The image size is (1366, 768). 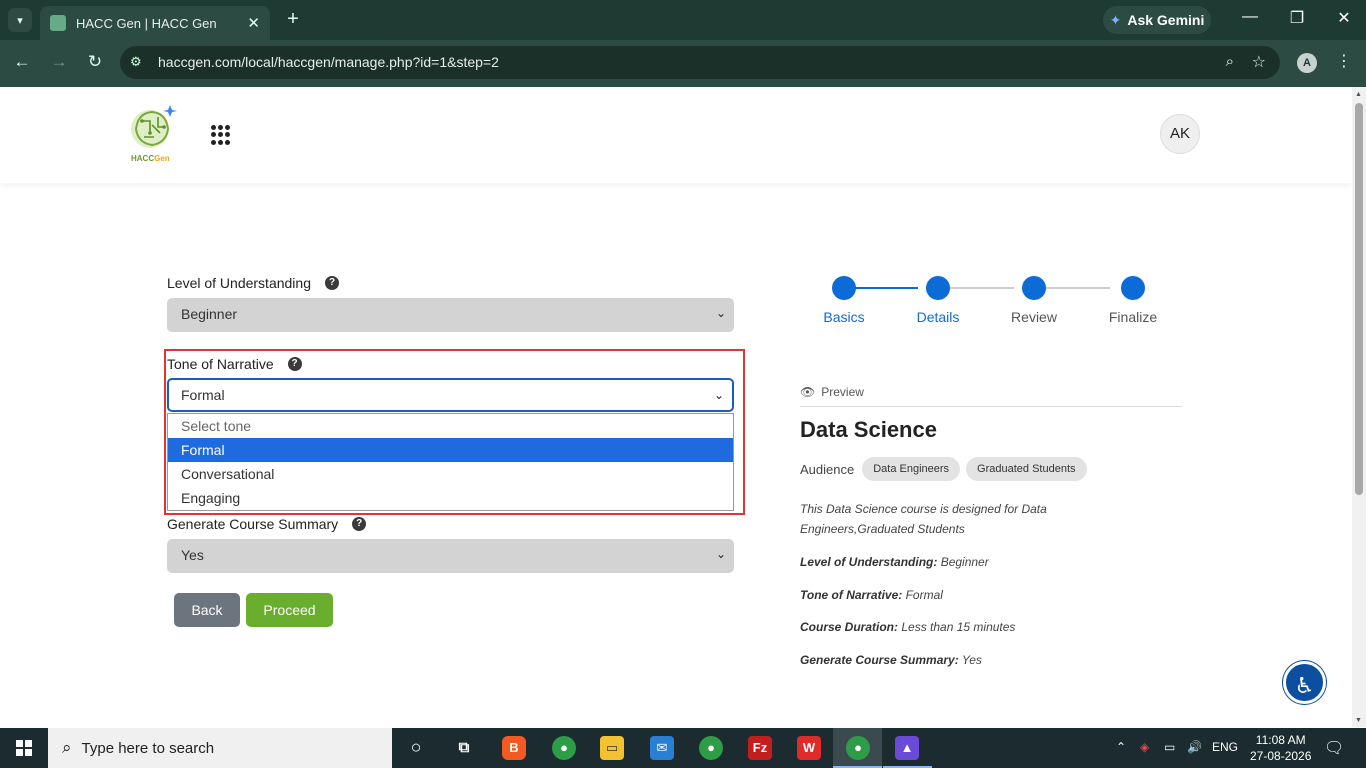 I want to click on chrome-icon: ●, so click(x=564, y=748).